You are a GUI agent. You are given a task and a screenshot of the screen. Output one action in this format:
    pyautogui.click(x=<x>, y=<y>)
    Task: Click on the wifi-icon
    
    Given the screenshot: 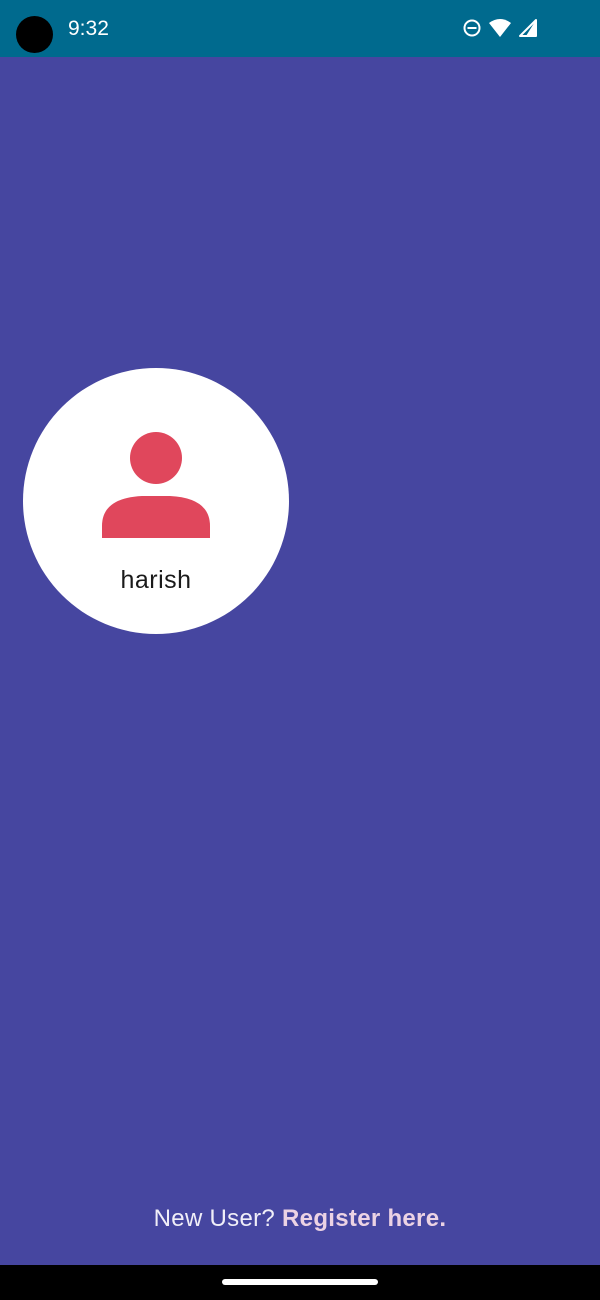 What is the action you would take?
    pyautogui.click(x=500, y=28)
    